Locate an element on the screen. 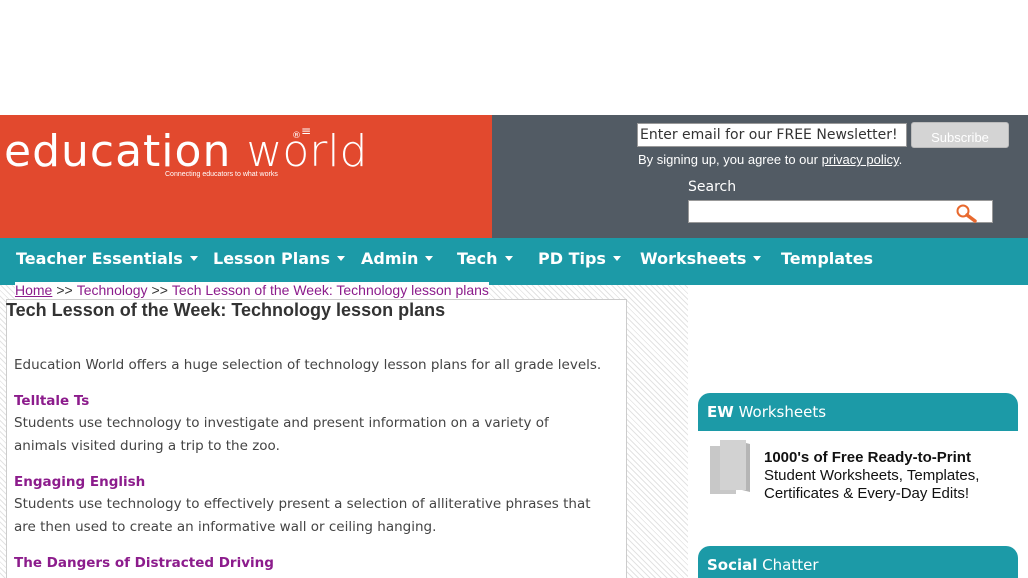  worksheets-line-1: 1000's of Free Ready-to-Print is located at coordinates (867, 457).